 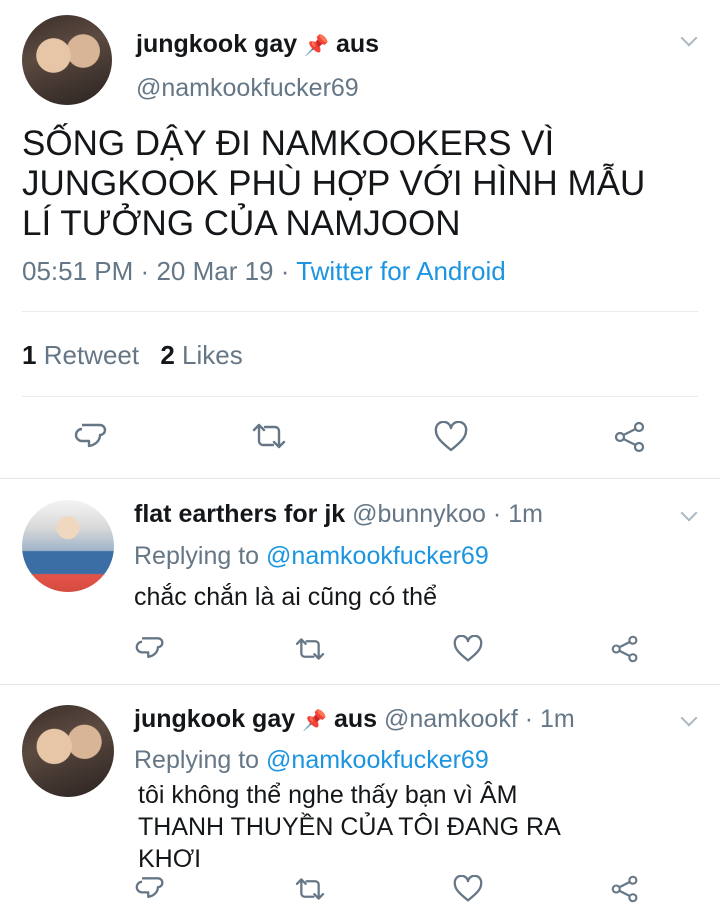 I want to click on user-handle: @namkookfucker69, so click(x=247, y=88).